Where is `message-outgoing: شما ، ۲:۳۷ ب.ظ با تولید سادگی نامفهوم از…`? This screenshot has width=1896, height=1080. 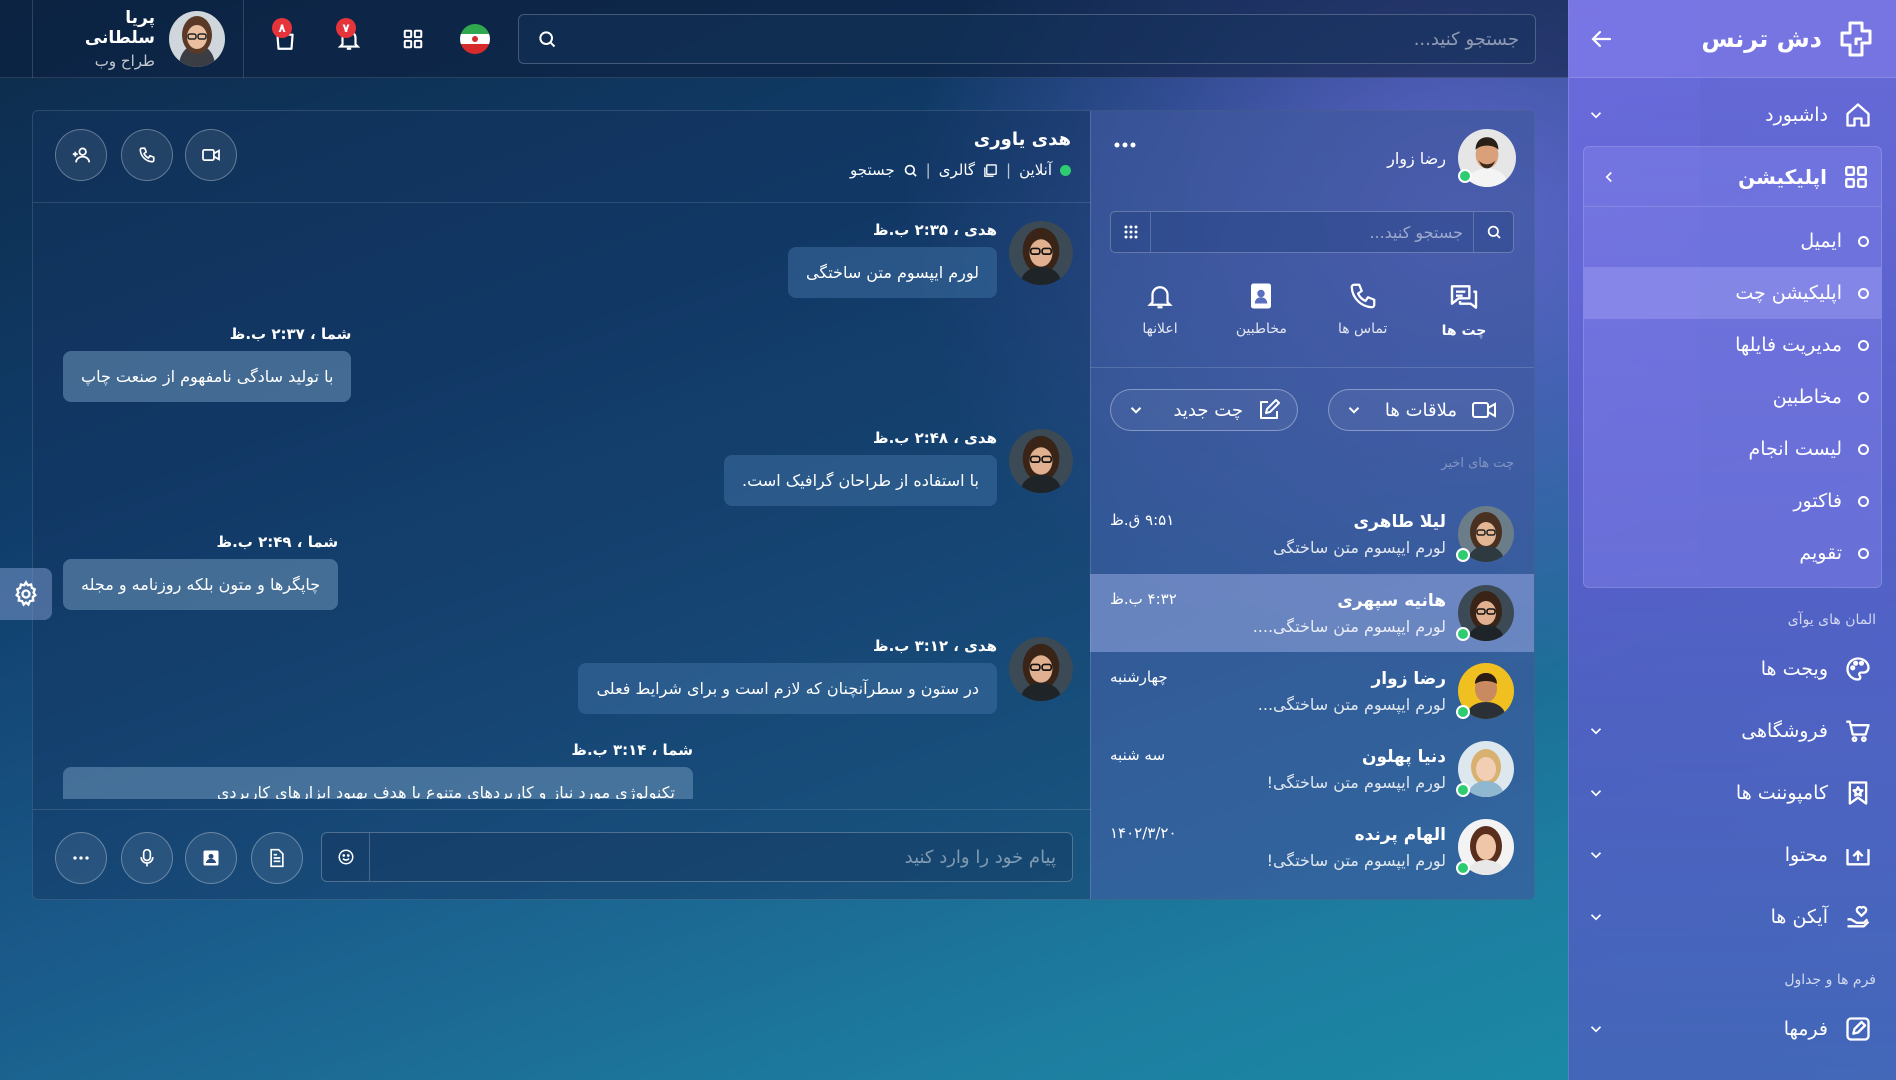 message-outgoing: شما ، ۲:۳۷ ب.ظ با تولید سادگی نامفهوم از… is located at coordinates (207, 363).